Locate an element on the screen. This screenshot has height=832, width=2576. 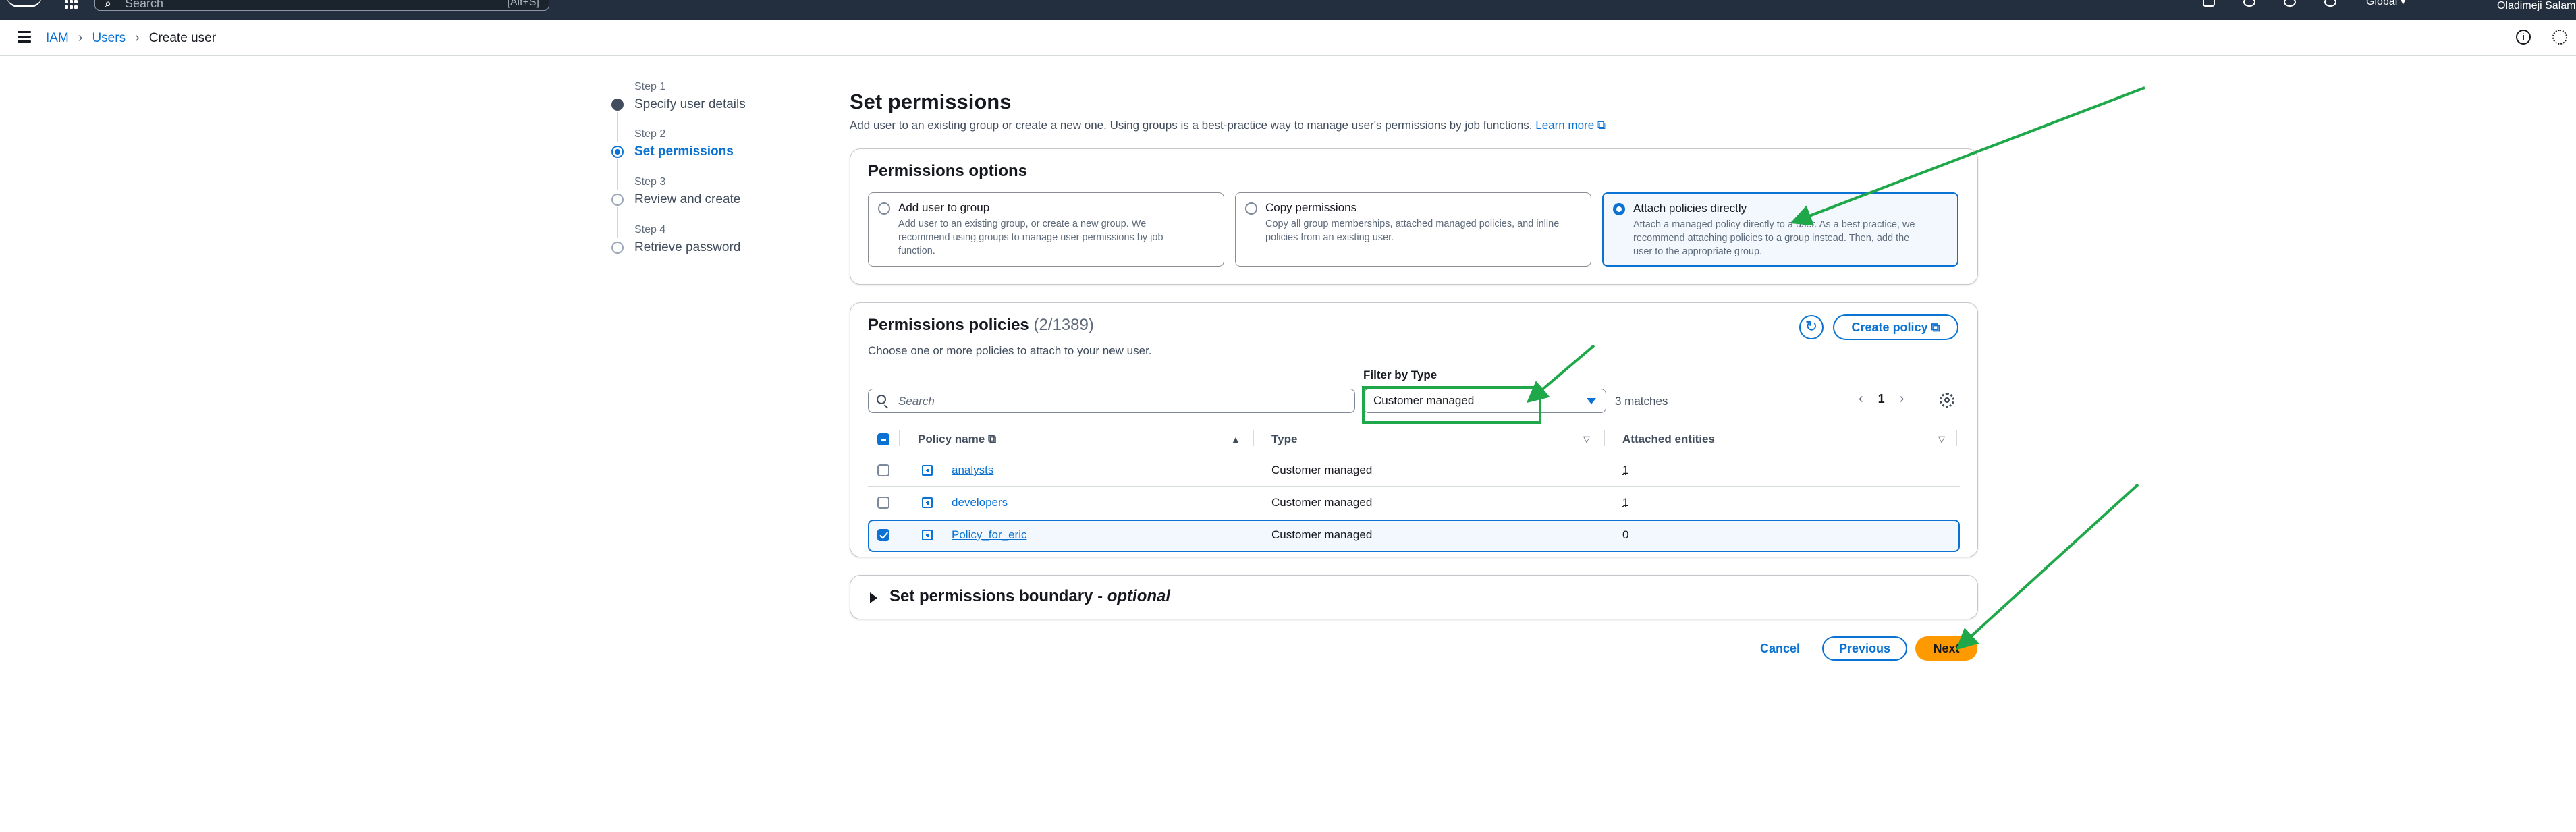
attached-entities: 0 is located at coordinates (1625, 534).